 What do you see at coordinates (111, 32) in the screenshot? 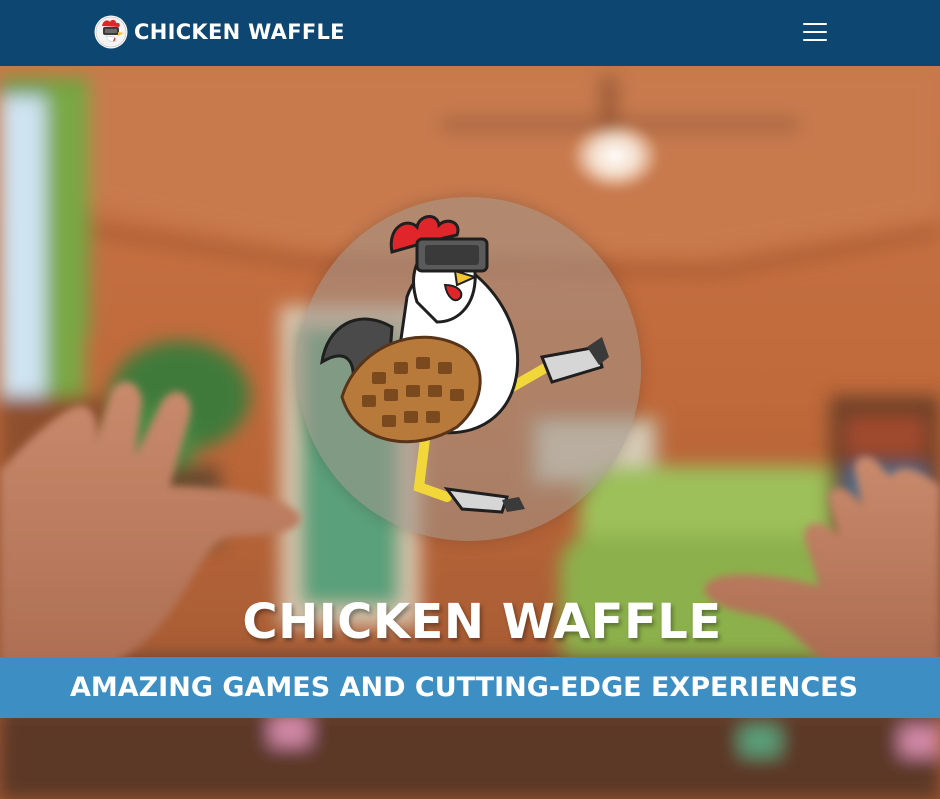
I see `chicken-vr-logo-icon` at bounding box center [111, 32].